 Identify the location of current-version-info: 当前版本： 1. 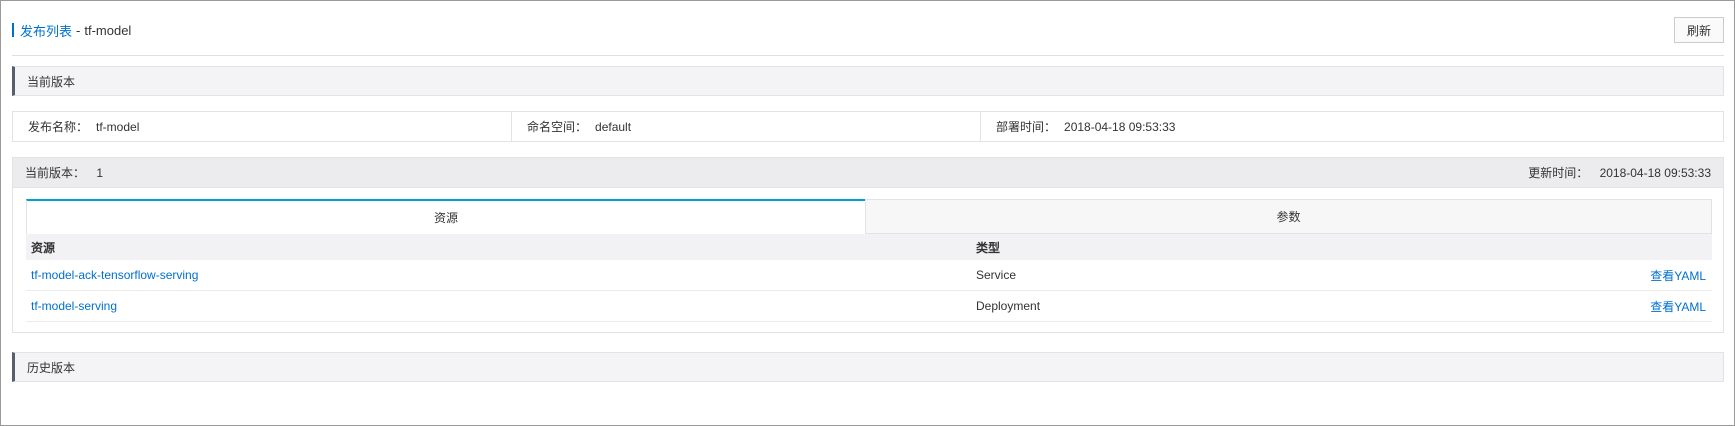
(64, 172).